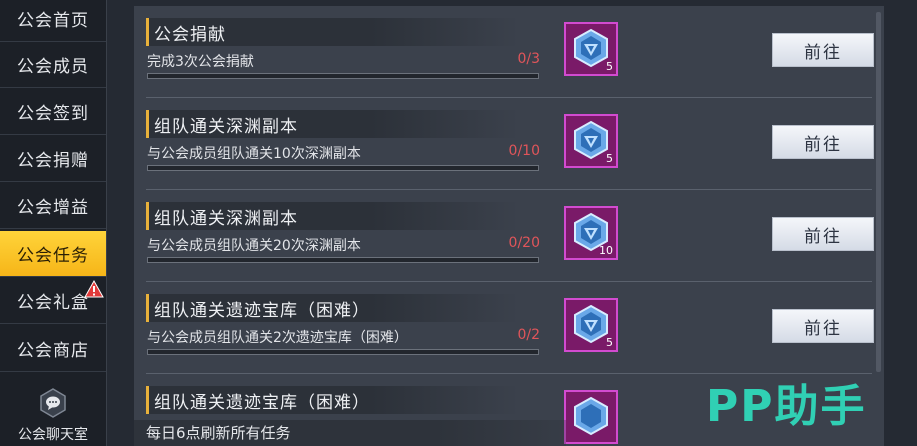 The width and height of the screenshot is (917, 446). What do you see at coordinates (200, 62) in the screenshot?
I see `task-description: 完成3次公会捐献` at bounding box center [200, 62].